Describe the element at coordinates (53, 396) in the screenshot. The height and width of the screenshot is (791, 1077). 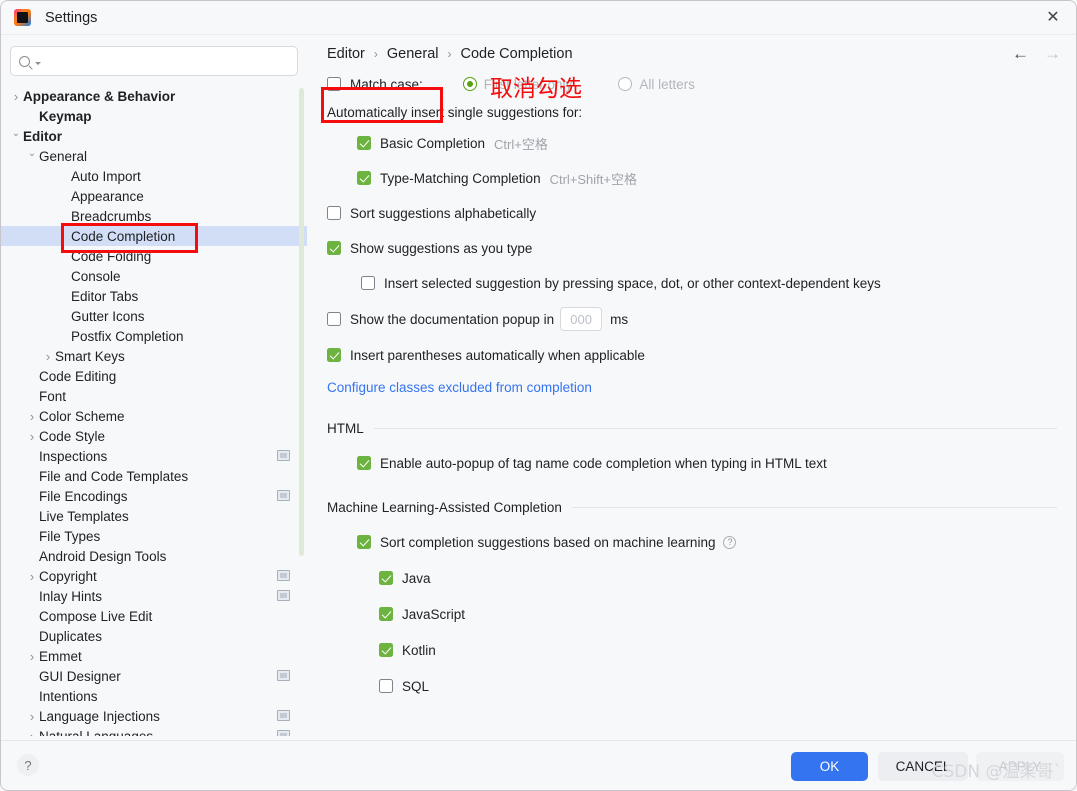
I see `sidebar-item-label: Font` at that location.